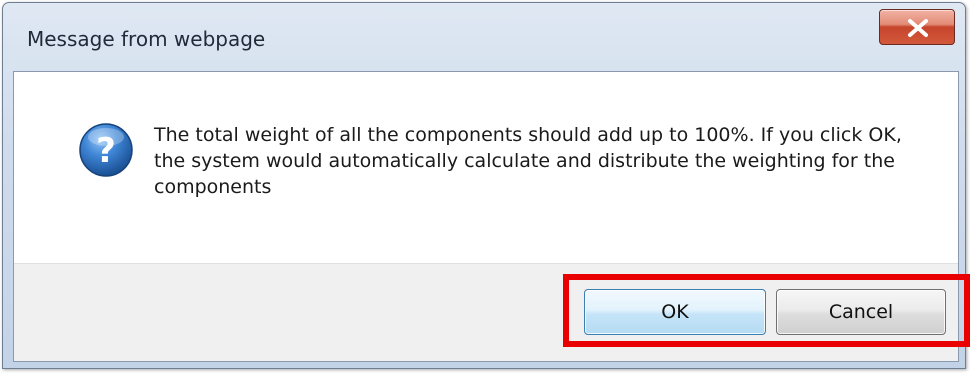 This screenshot has height=373, width=971. I want to click on question-icon: ?, so click(106, 150).